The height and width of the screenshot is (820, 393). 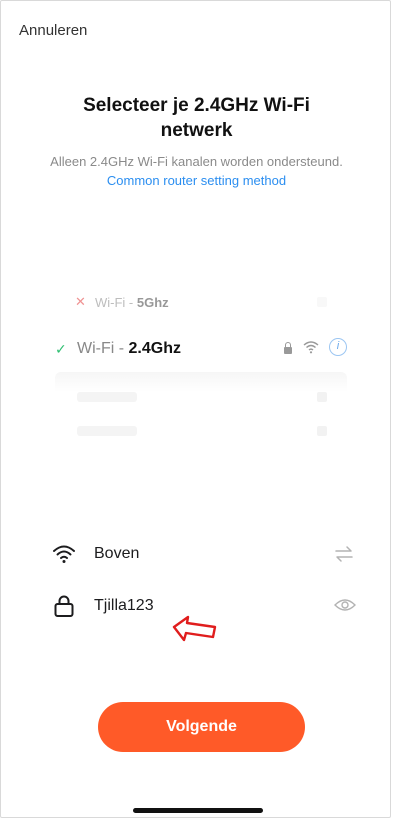 I want to click on home-indicator, so click(x=198, y=810).